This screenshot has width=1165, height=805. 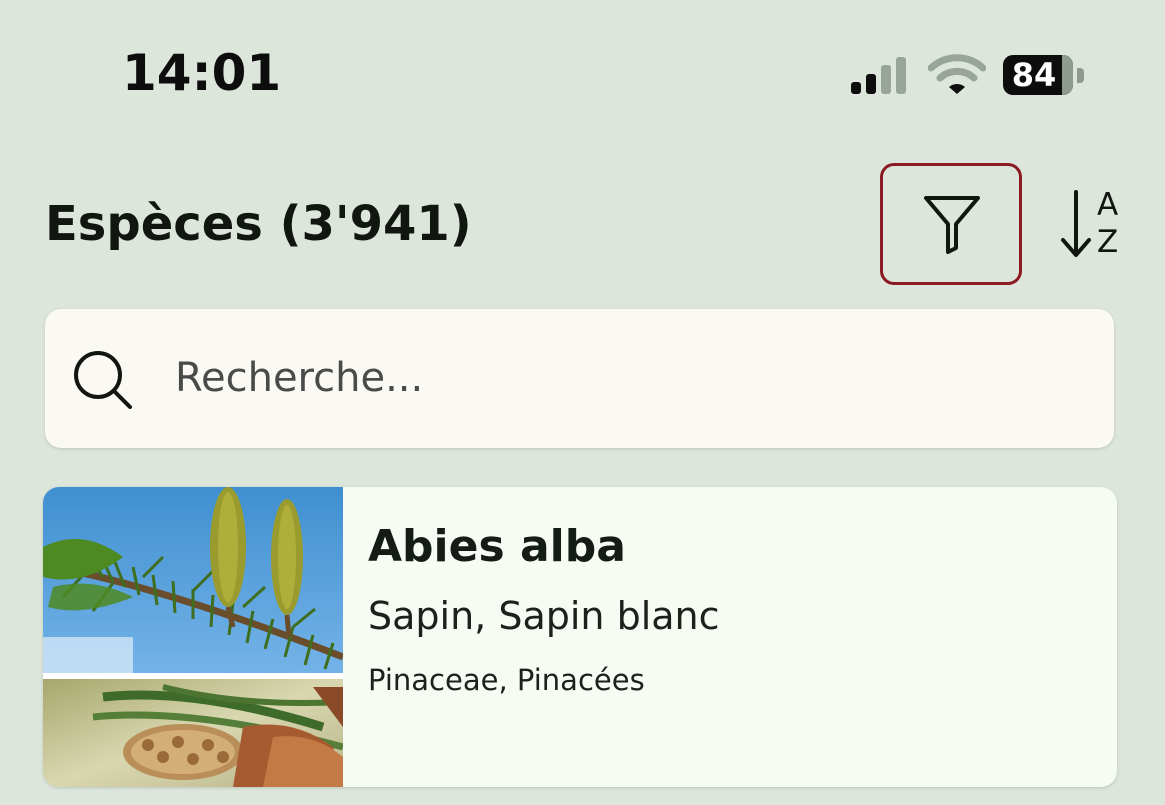 I want to click on species-scientific-name: Abies alba, so click(x=497, y=546).